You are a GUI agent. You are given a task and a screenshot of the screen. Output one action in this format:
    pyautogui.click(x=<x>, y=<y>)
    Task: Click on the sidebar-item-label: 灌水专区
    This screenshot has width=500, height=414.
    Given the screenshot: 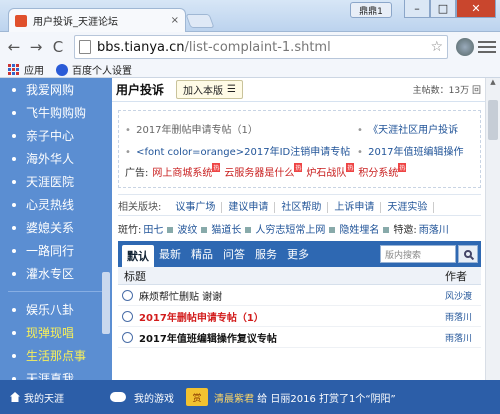 What is the action you would take?
    pyautogui.click(x=50, y=274)
    